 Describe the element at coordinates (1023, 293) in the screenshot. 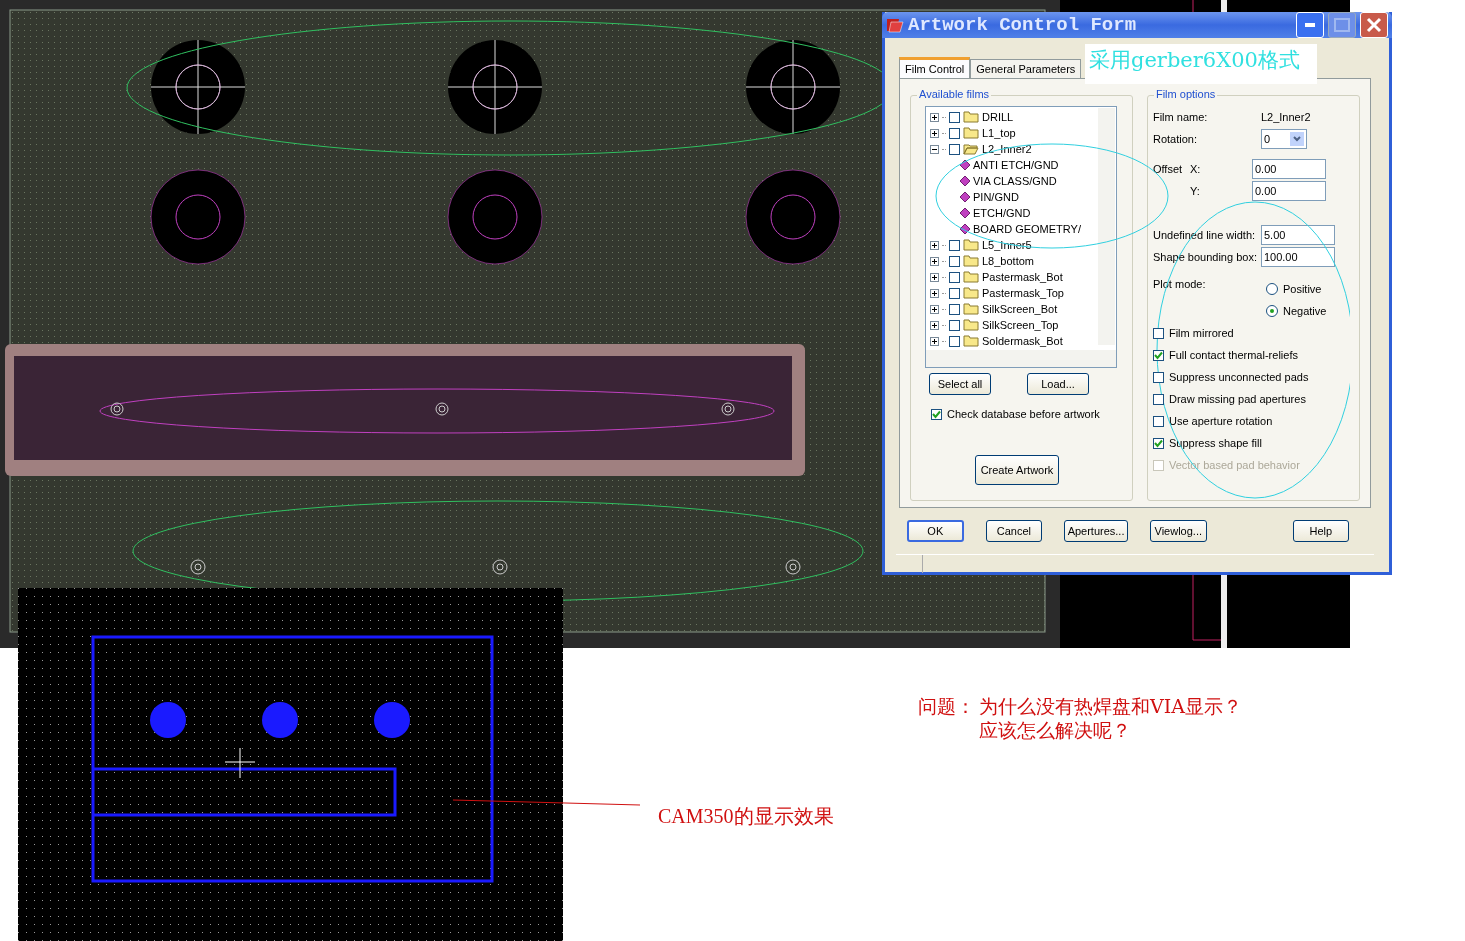

I see `tree-item: Pastermask_Top` at that location.